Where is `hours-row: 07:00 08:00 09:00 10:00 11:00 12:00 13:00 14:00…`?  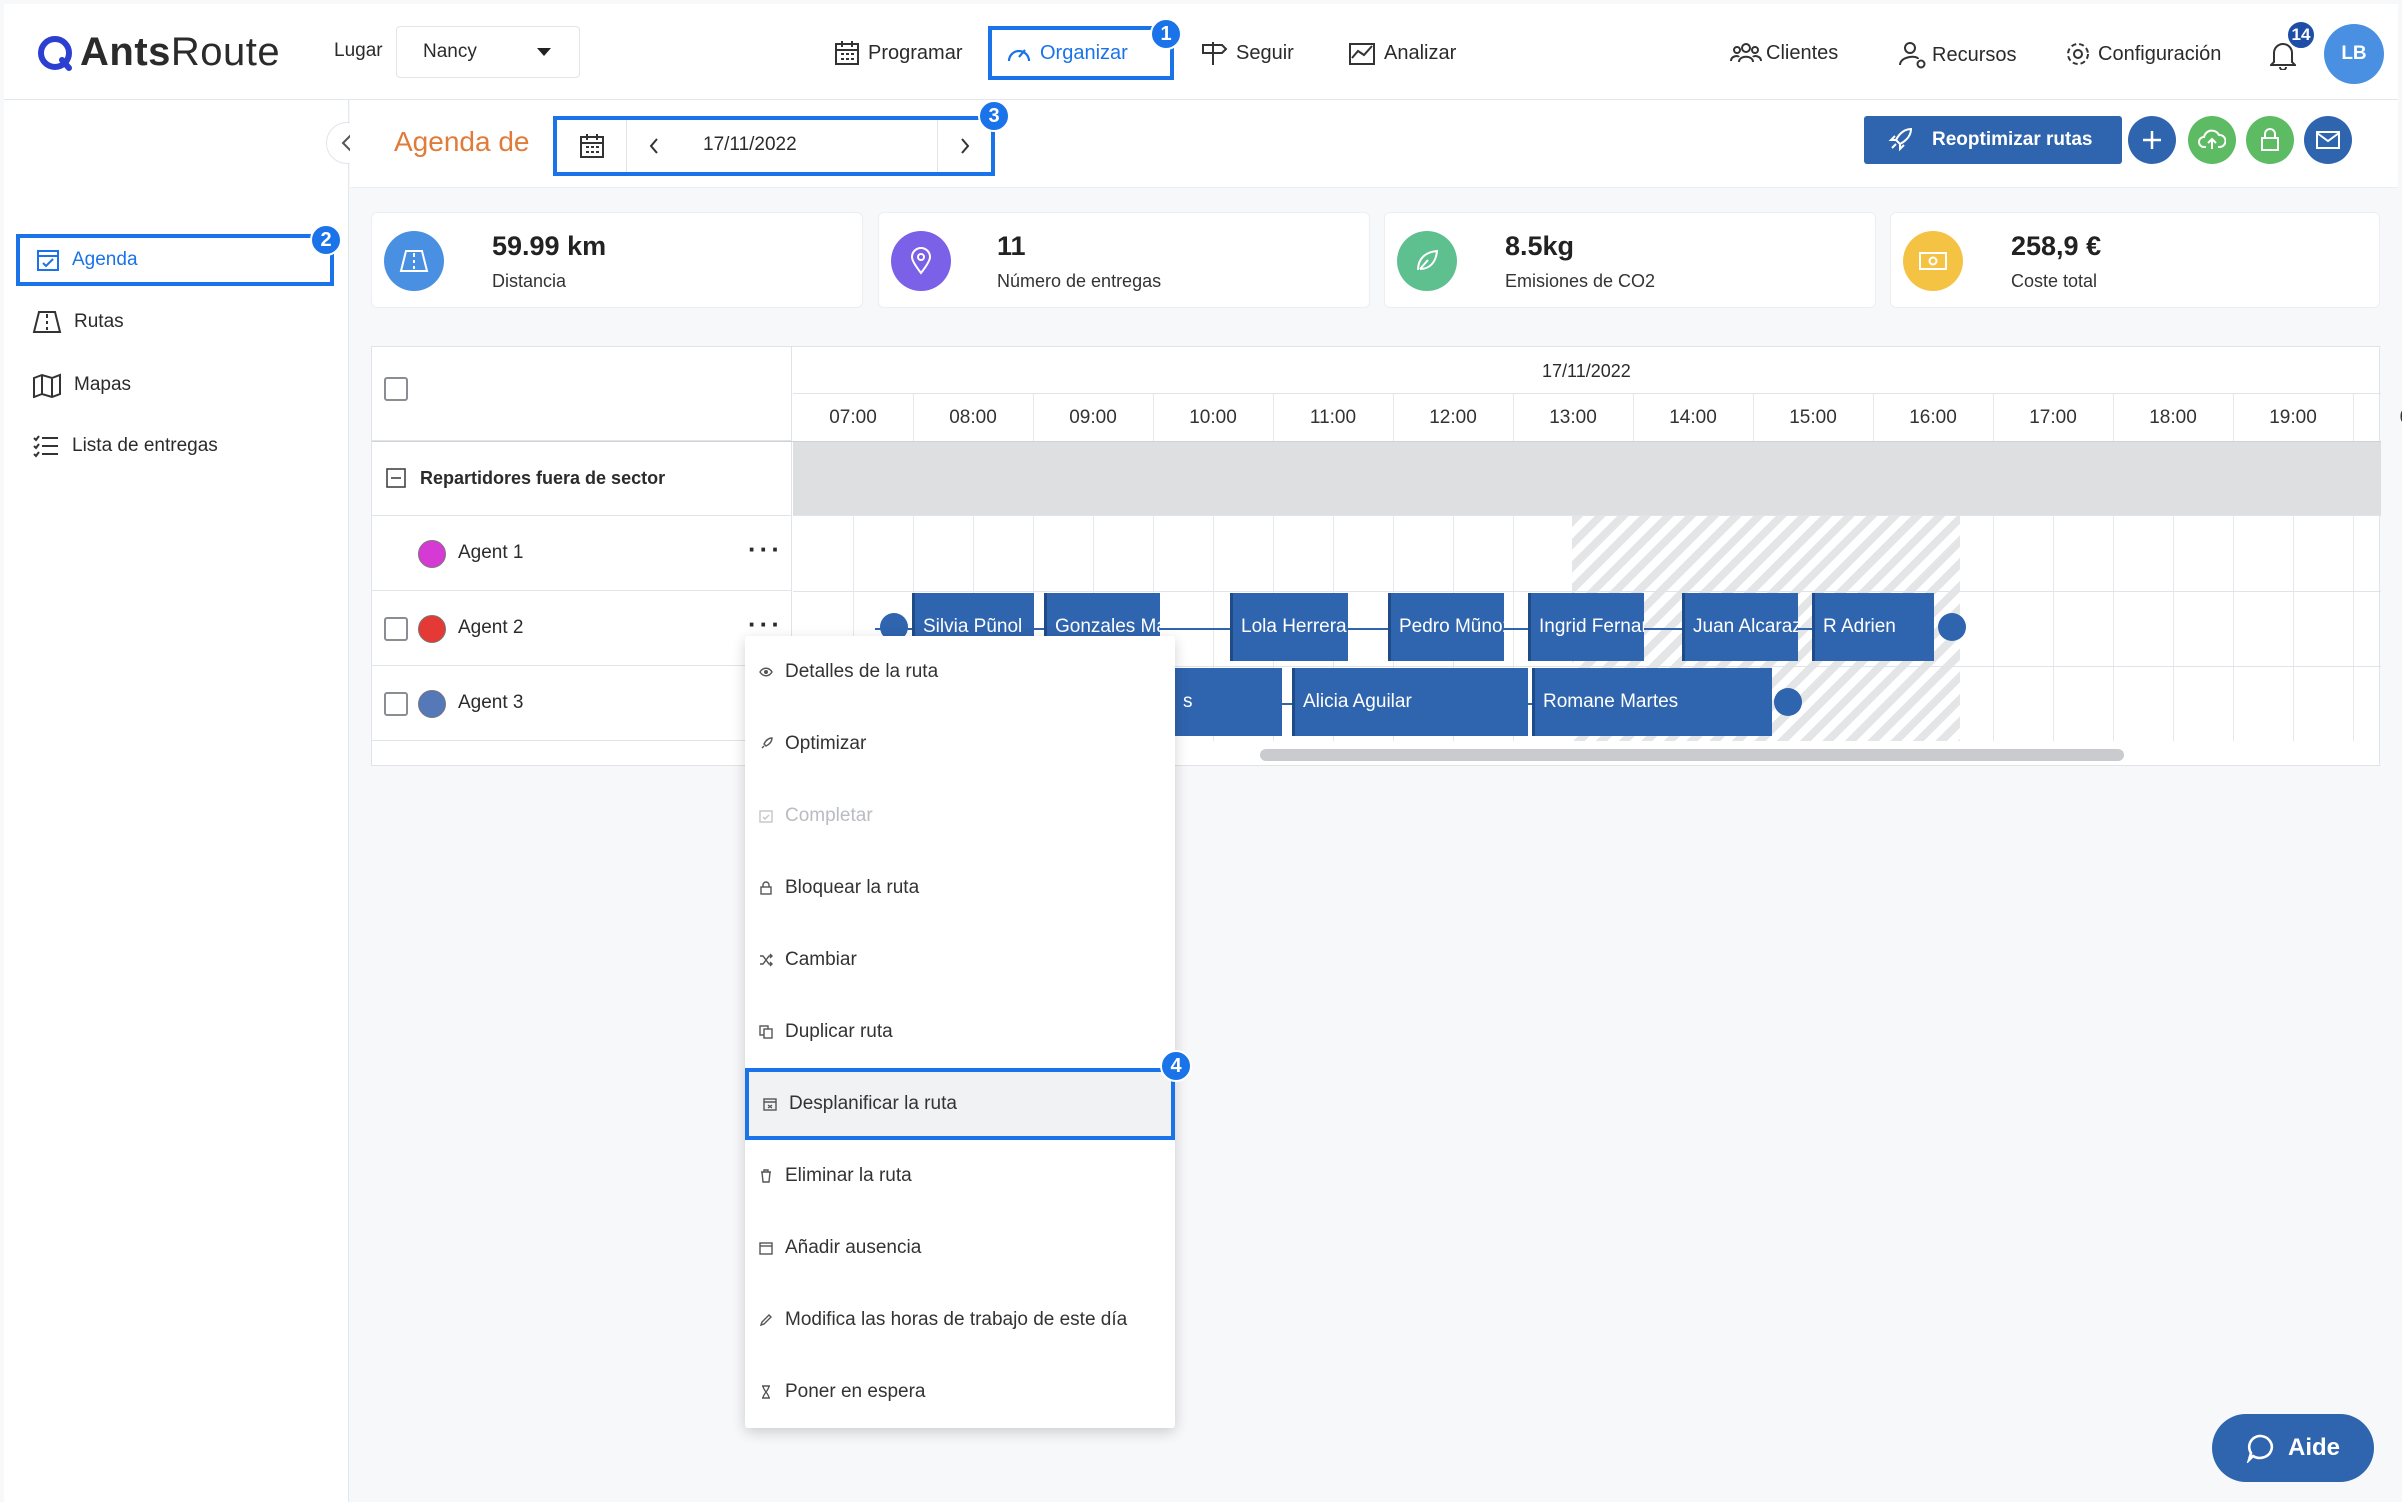 hours-row: 07:00 08:00 09:00 10:00 11:00 12:00 13:00 14:00… is located at coordinates (1597, 417).